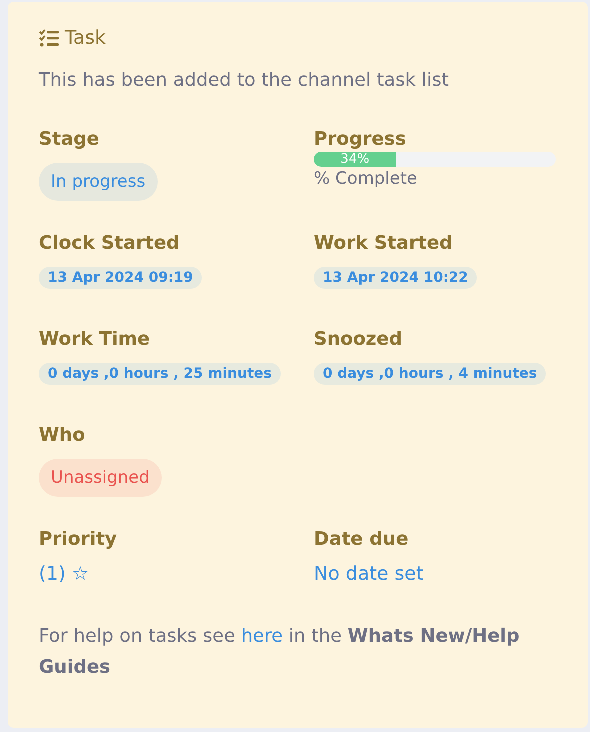 This screenshot has width=590, height=732. Describe the element at coordinates (262, 636) in the screenshot. I see `help-link: here` at that location.